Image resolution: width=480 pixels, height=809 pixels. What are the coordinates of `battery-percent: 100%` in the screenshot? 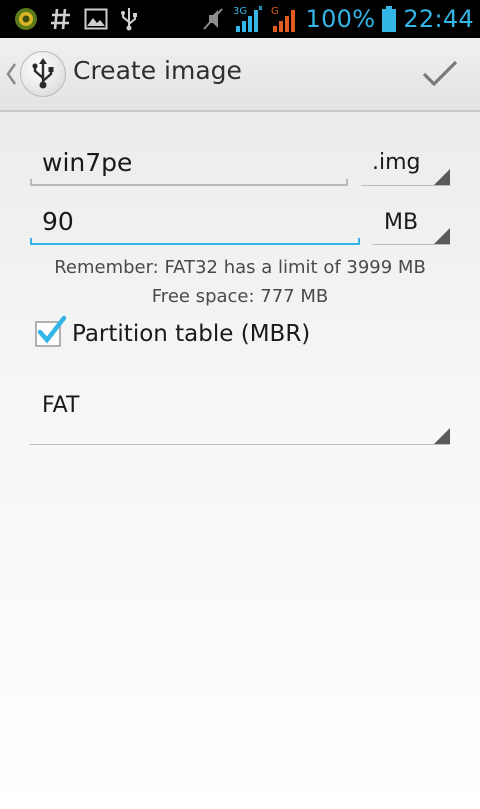 It's located at (340, 19).